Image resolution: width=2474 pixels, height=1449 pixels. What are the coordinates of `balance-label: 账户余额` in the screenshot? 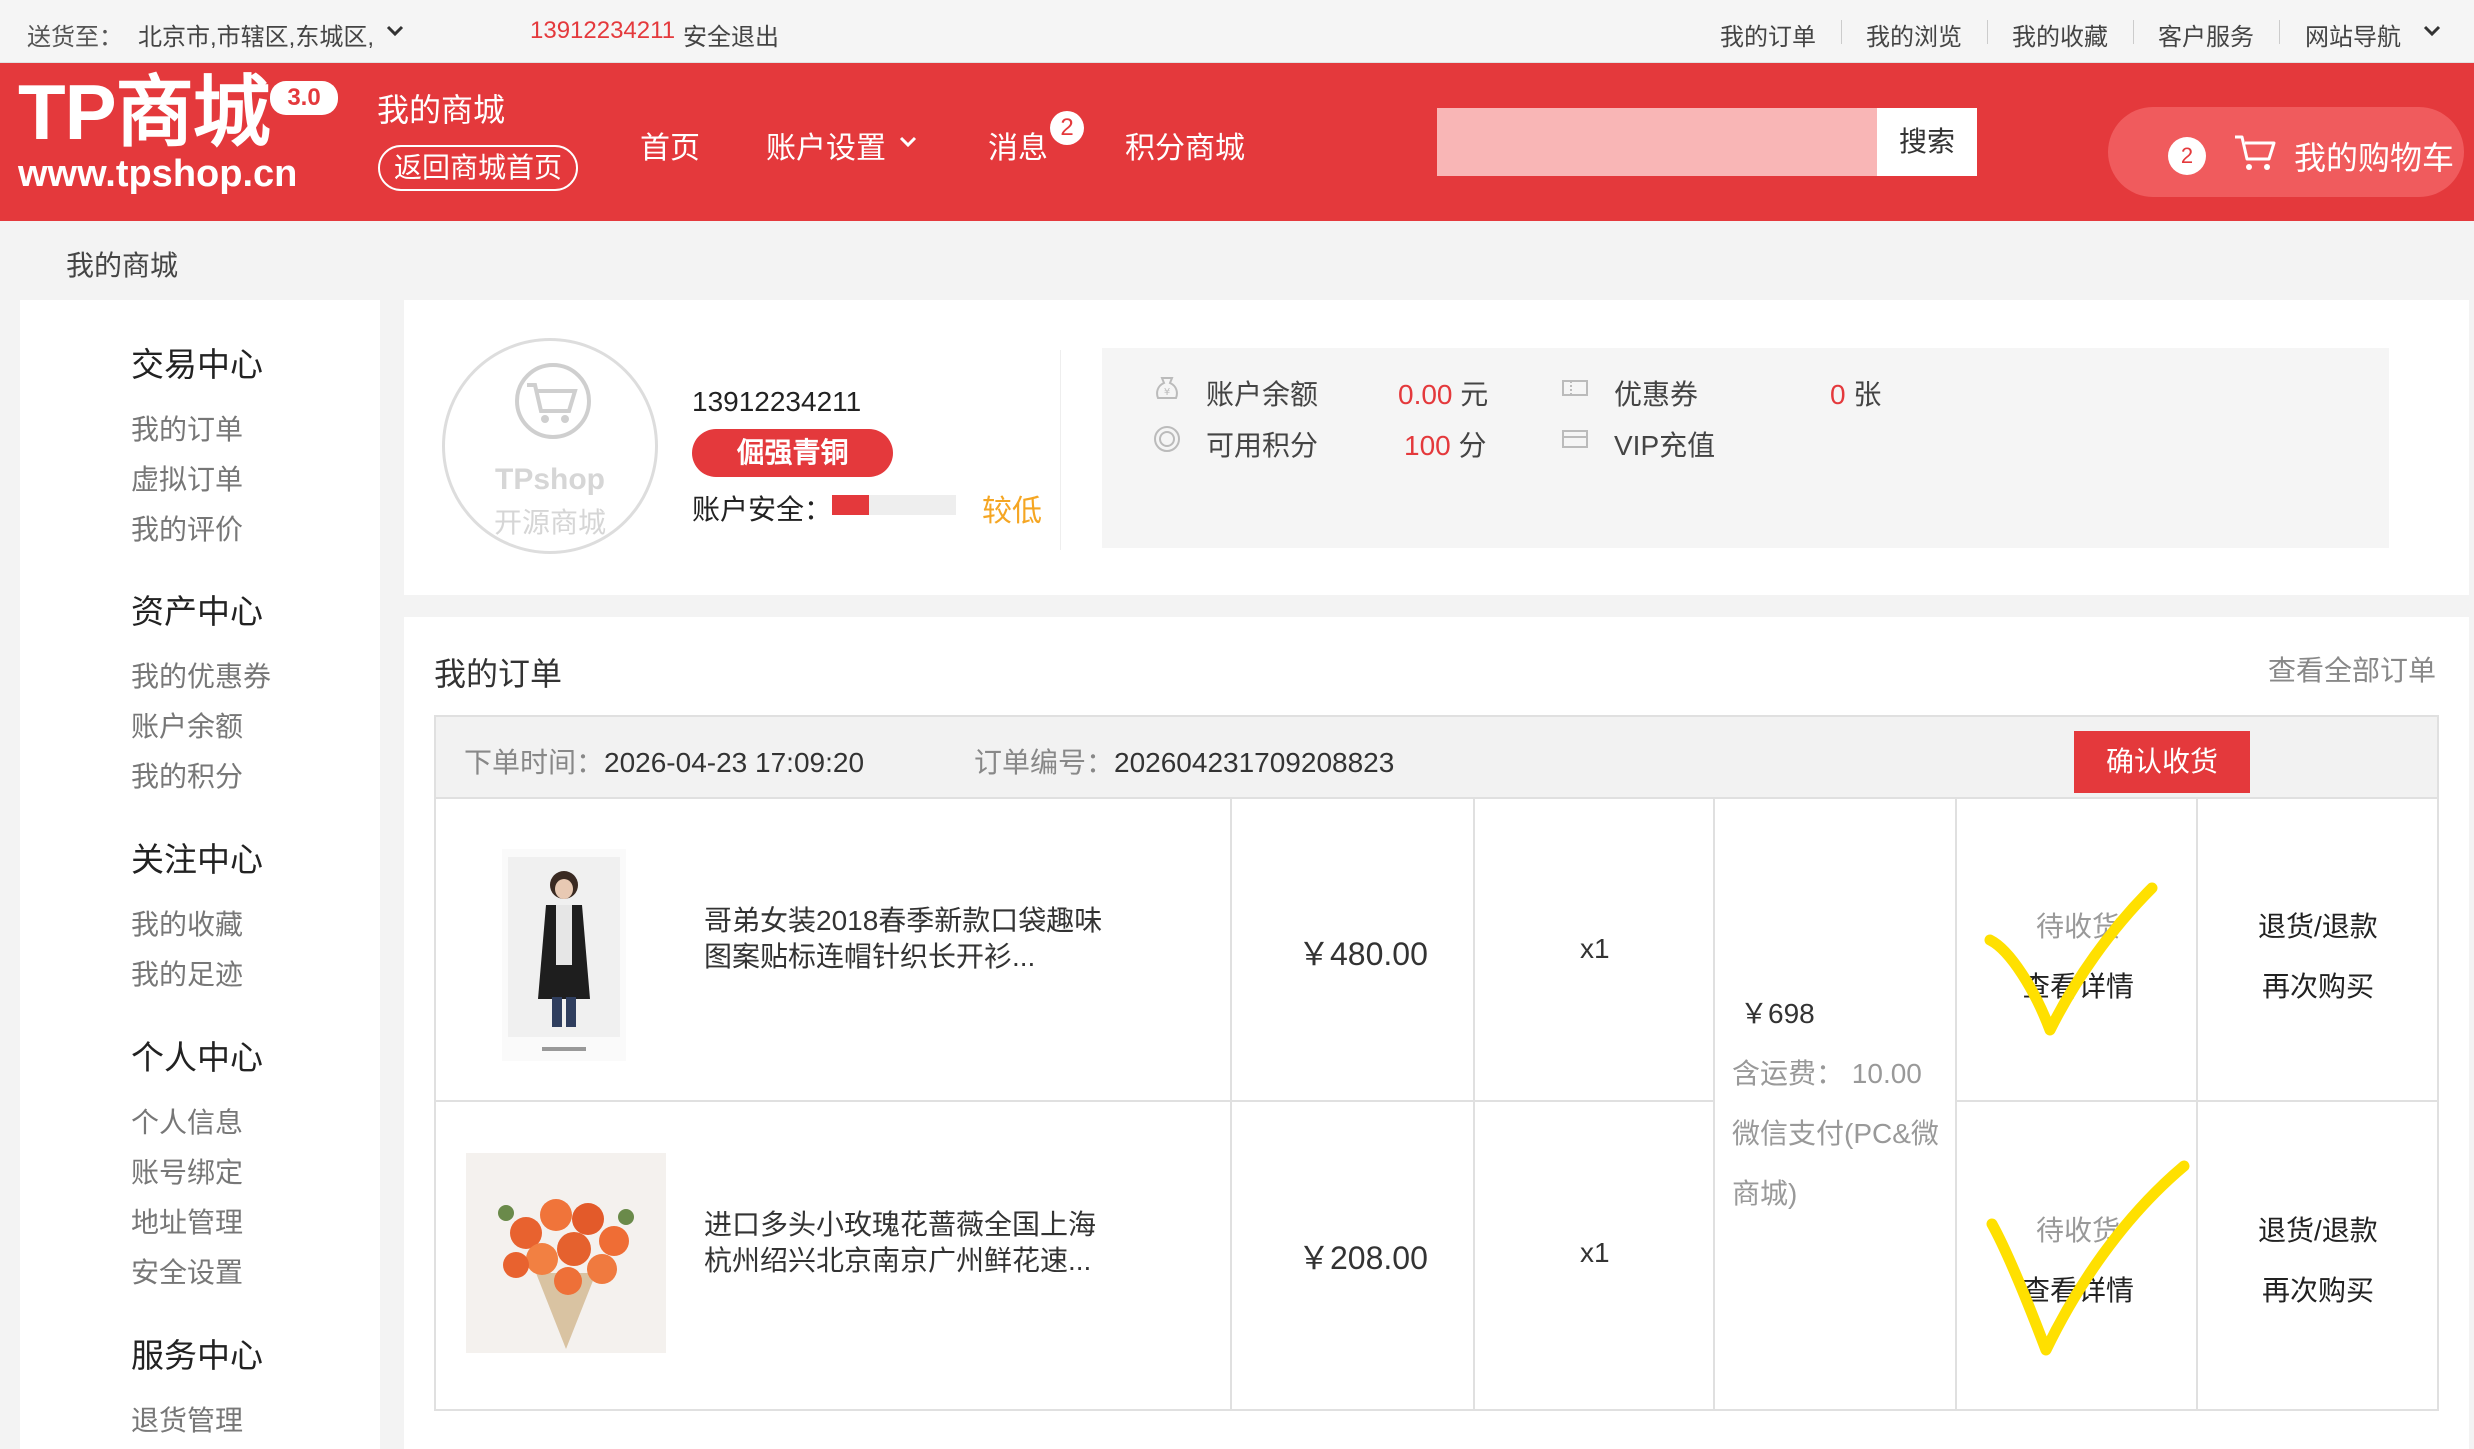 It's located at (1262, 393).